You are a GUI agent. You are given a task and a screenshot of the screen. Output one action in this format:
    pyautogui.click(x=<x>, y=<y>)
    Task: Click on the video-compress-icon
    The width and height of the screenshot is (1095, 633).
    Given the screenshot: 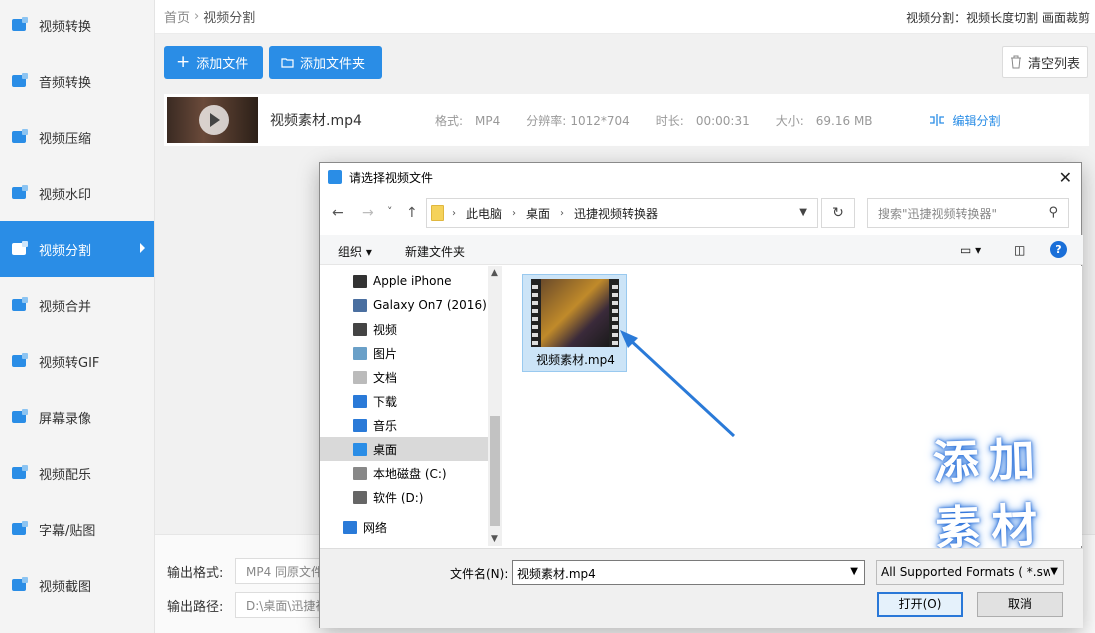 What is the action you would take?
    pyautogui.click(x=20, y=137)
    